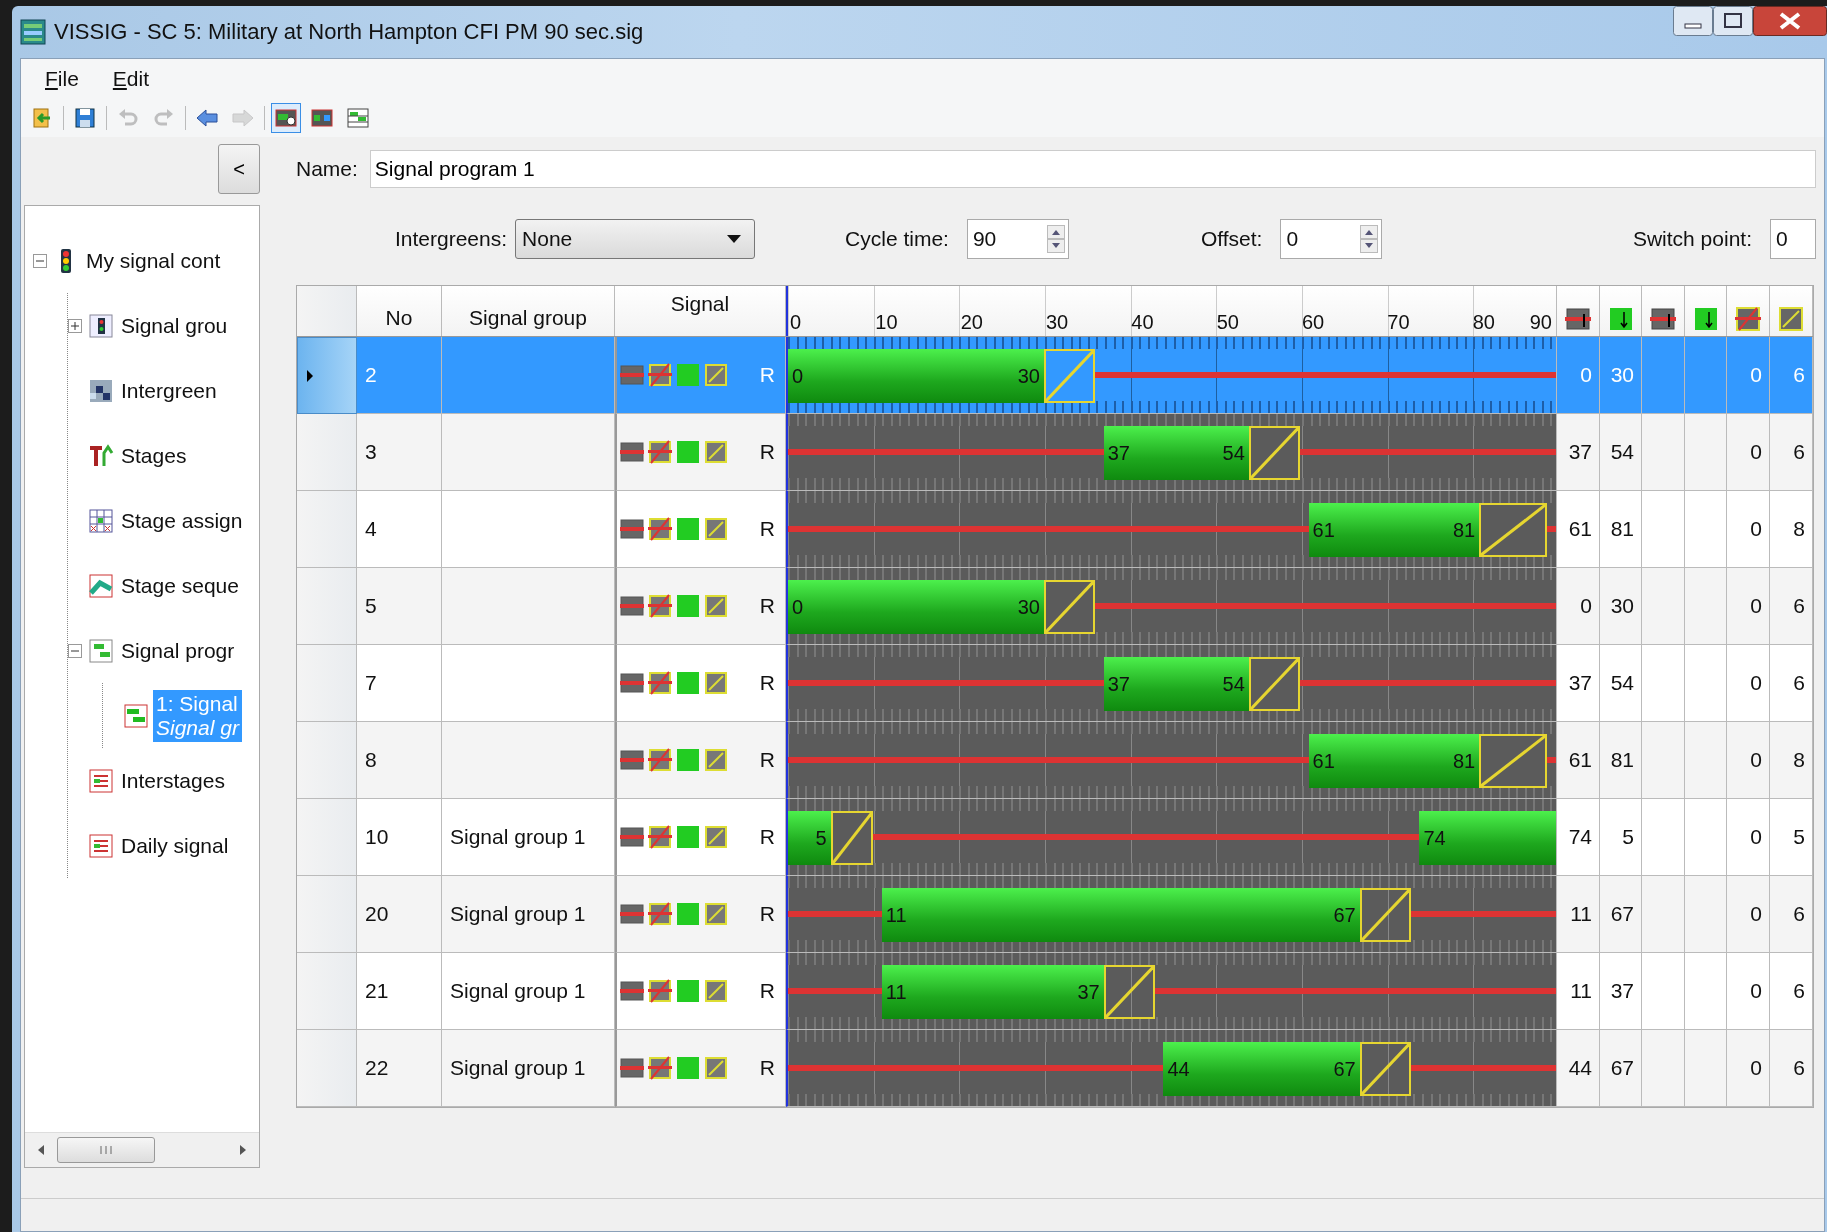  What do you see at coordinates (809, 838) in the screenshot?
I see `phase-bar: 5` at bounding box center [809, 838].